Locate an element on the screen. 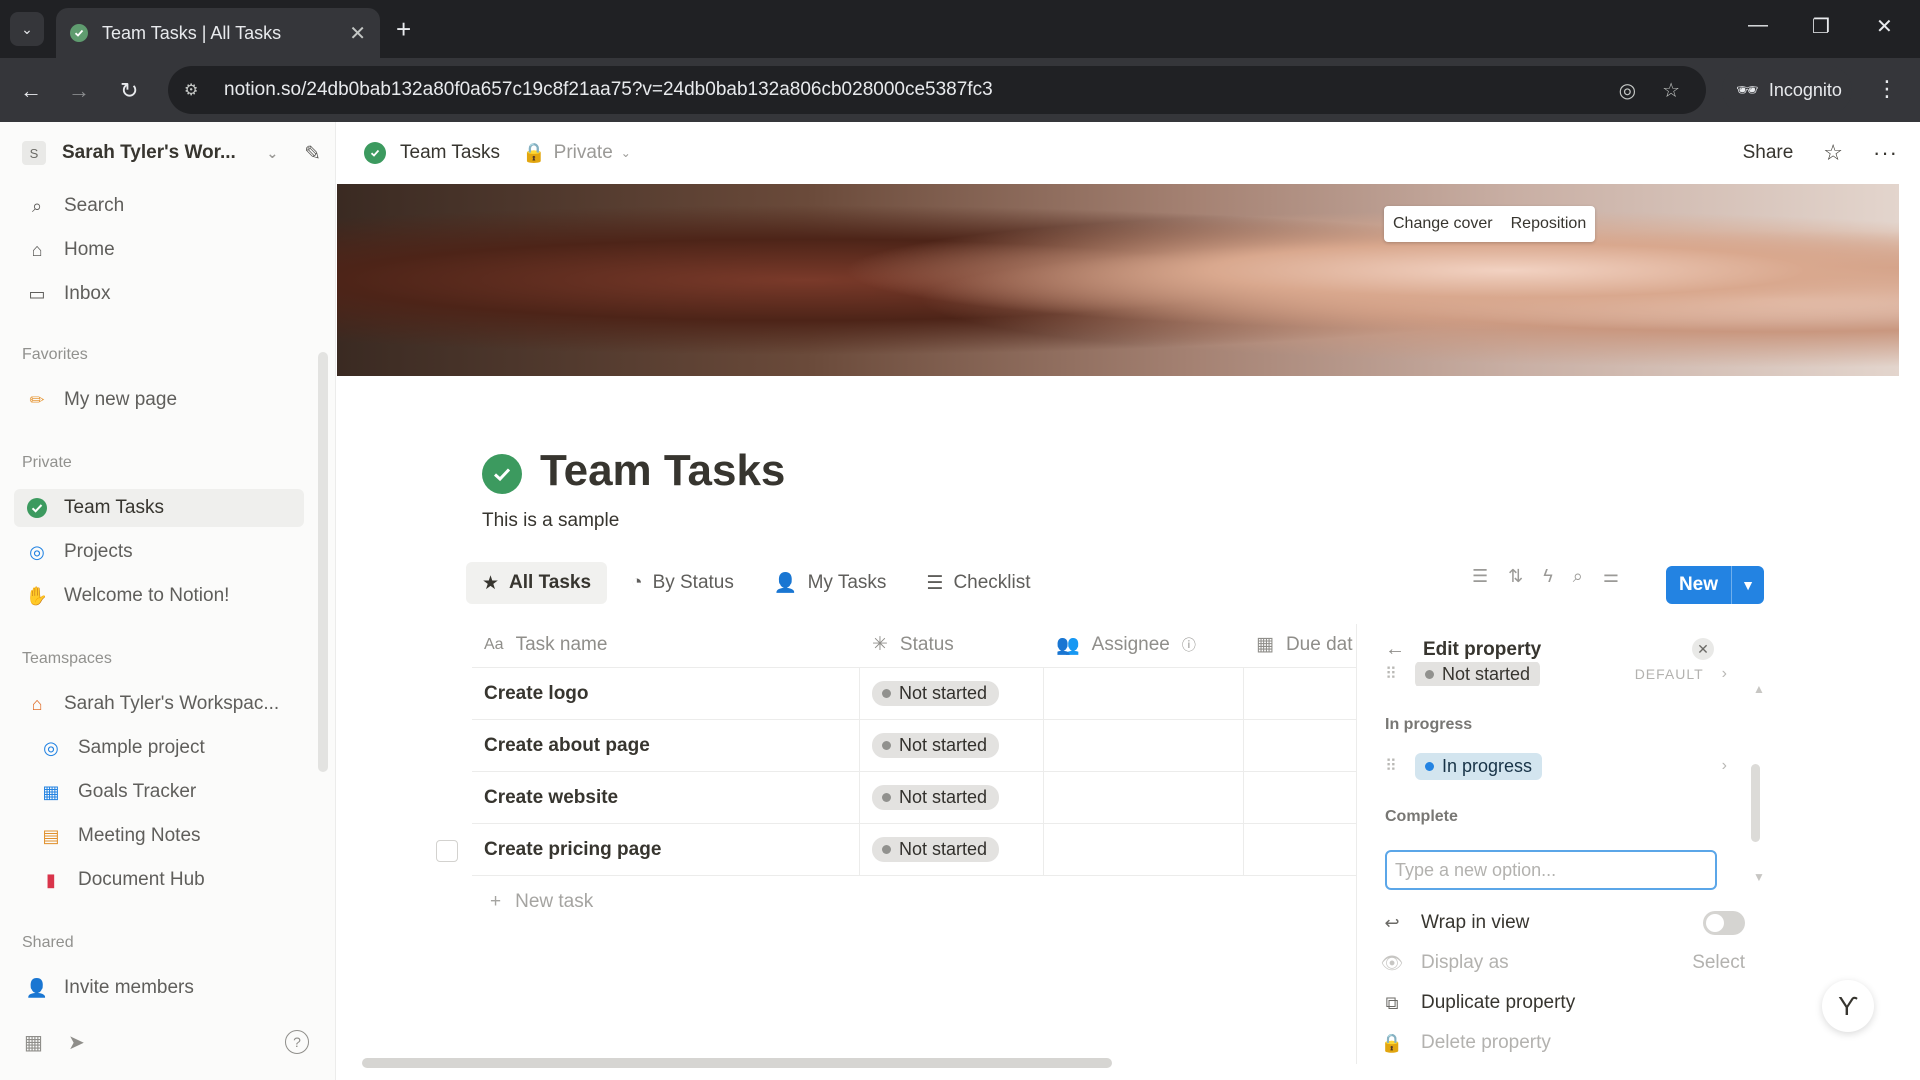 The image size is (1920, 1080). back-arrow-icon: ← is located at coordinates (1395, 649).